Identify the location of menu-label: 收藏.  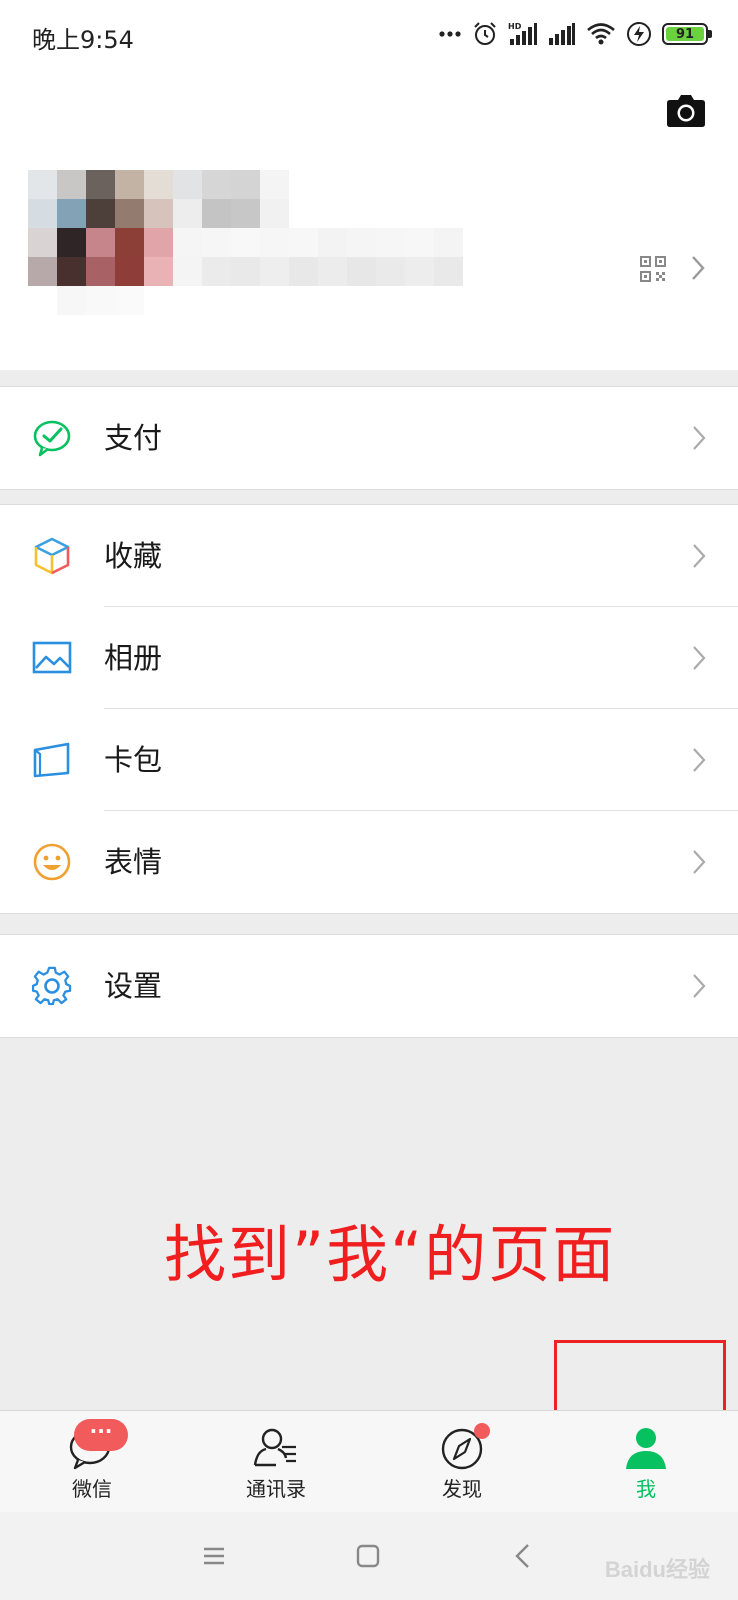
(133, 556).